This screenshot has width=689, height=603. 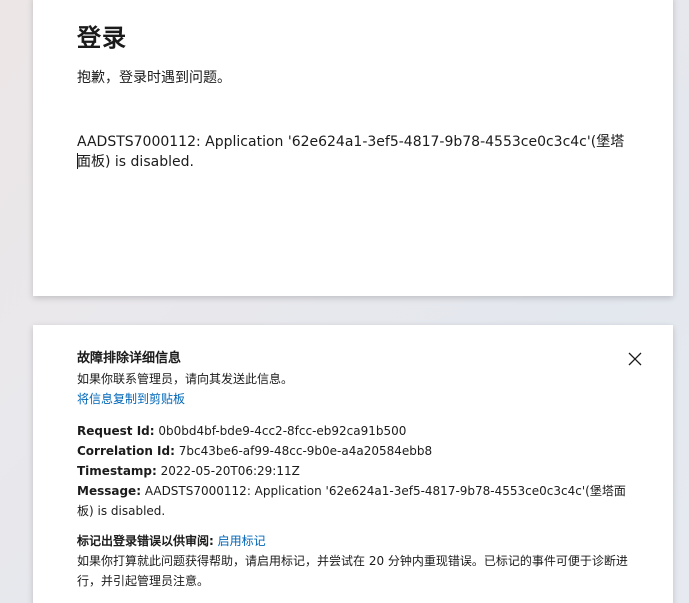 What do you see at coordinates (280, 431) in the screenshot?
I see `request-id-value: 0b0bd4bf-bde9-4cc2-8fcc-eb92ca91b500` at bounding box center [280, 431].